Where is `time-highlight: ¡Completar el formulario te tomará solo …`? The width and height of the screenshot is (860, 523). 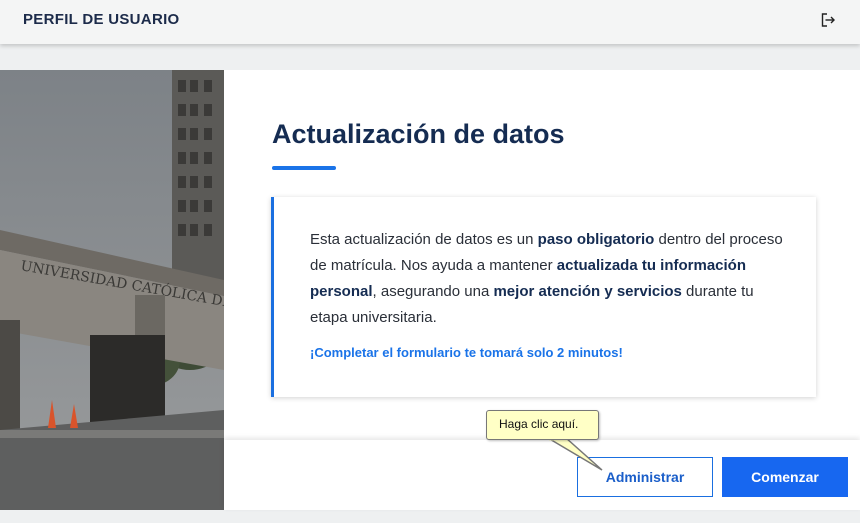 time-highlight: ¡Completar el formulario te tomará solo … is located at coordinates (466, 352).